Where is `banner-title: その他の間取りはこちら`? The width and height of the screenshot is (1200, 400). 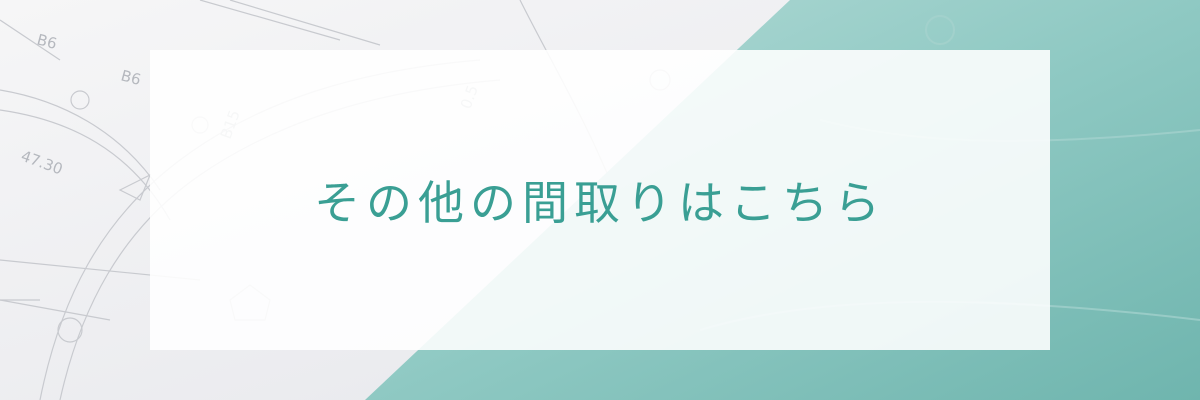 banner-title: その他の間取りはこちら is located at coordinates (600, 203).